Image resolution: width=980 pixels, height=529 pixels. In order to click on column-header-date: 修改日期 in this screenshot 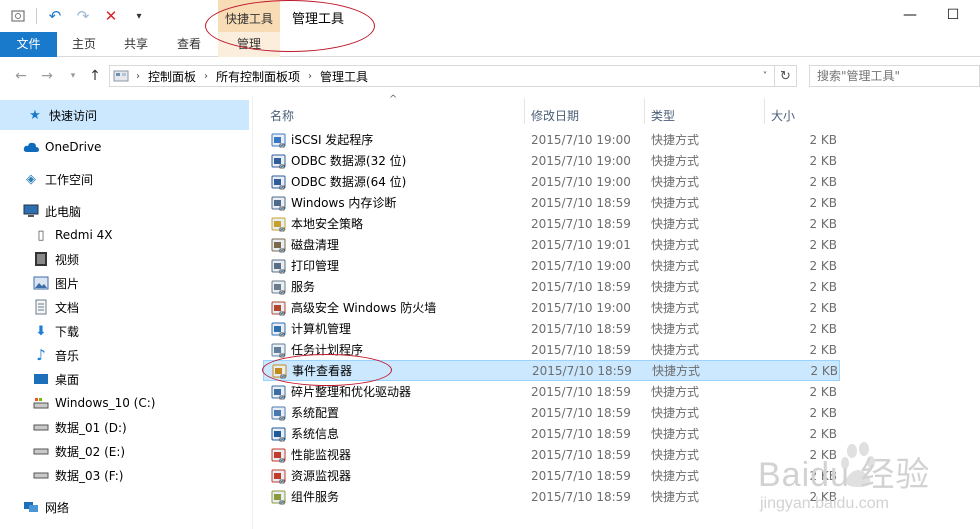, I will do `click(555, 116)`.